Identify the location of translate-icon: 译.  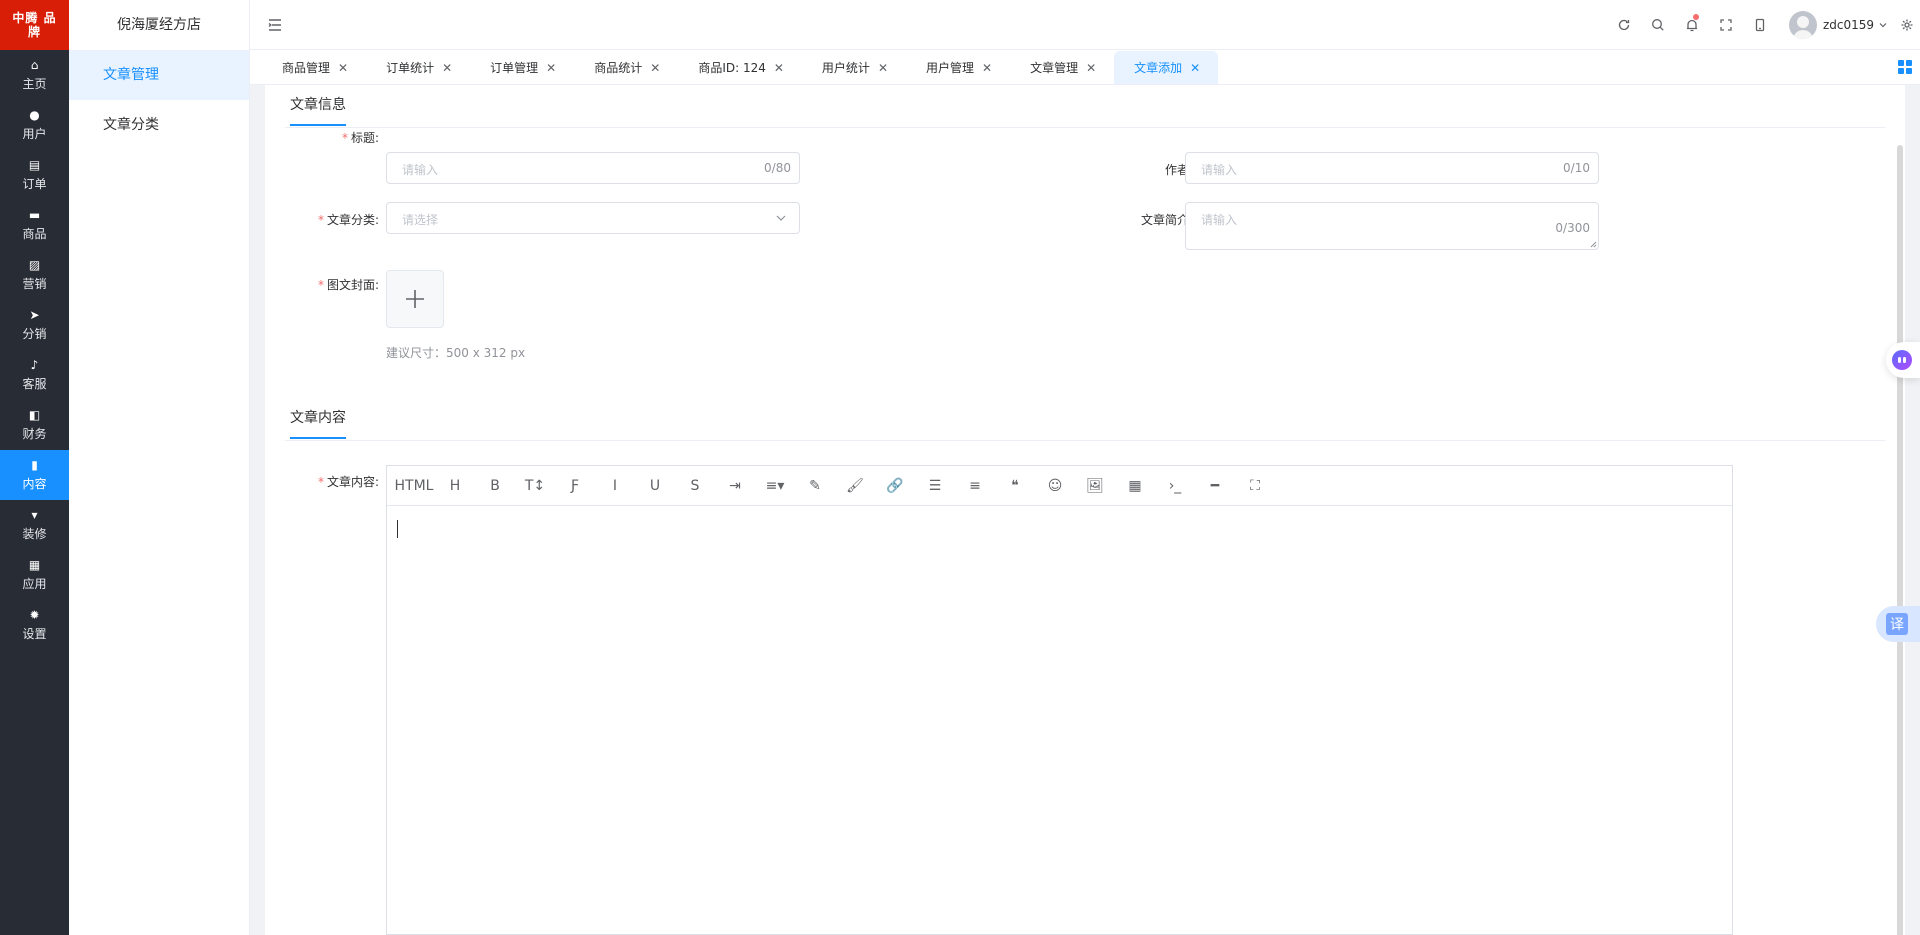
(1897, 624).